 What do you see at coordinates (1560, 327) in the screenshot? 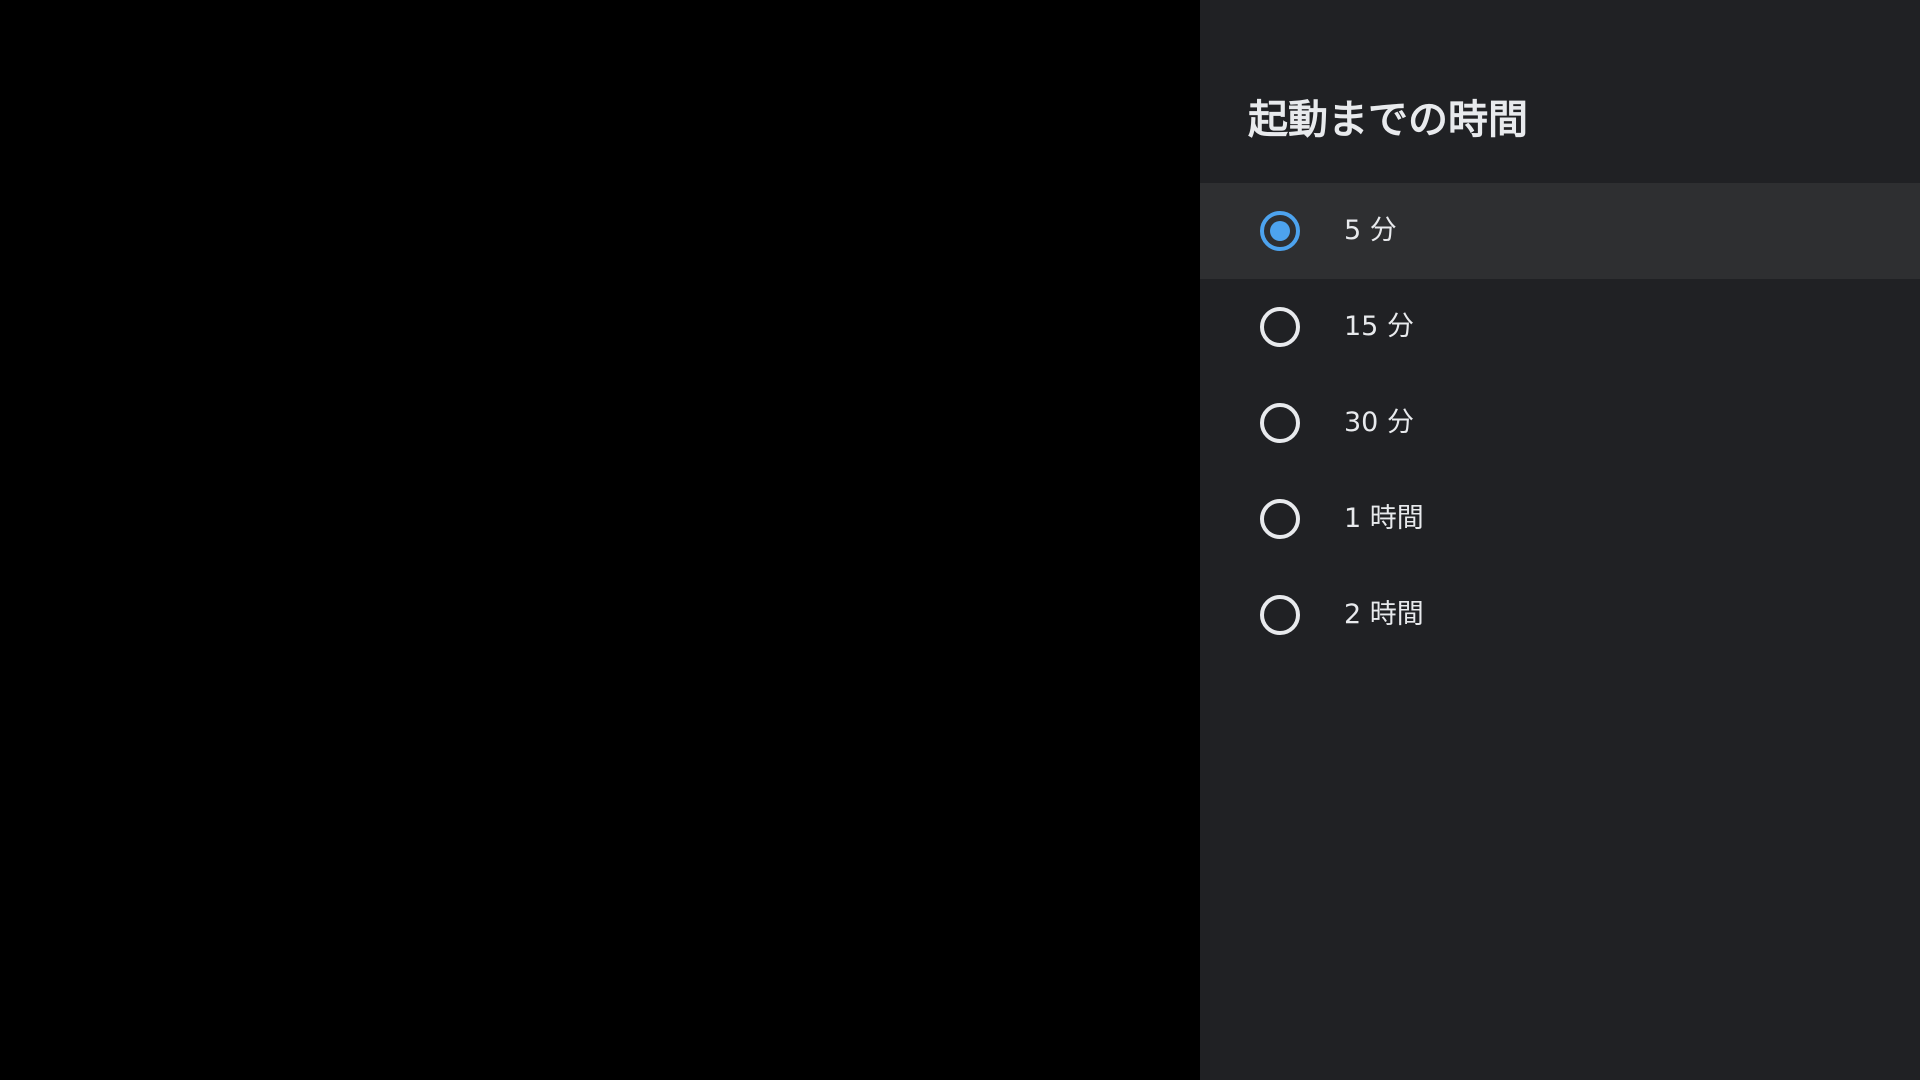
I see `option-15-minutes: 15 分` at bounding box center [1560, 327].